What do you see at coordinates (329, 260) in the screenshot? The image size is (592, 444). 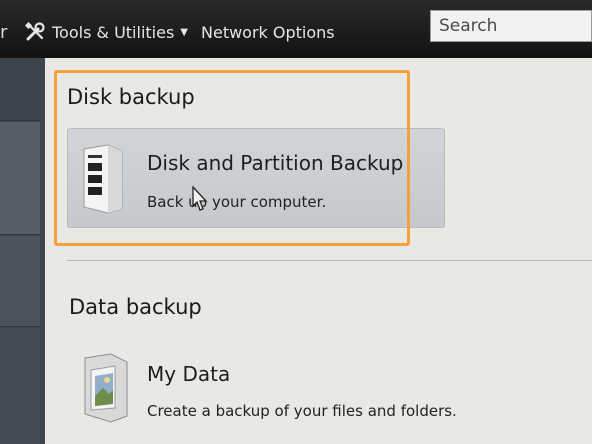 I see `section-divider` at bounding box center [329, 260].